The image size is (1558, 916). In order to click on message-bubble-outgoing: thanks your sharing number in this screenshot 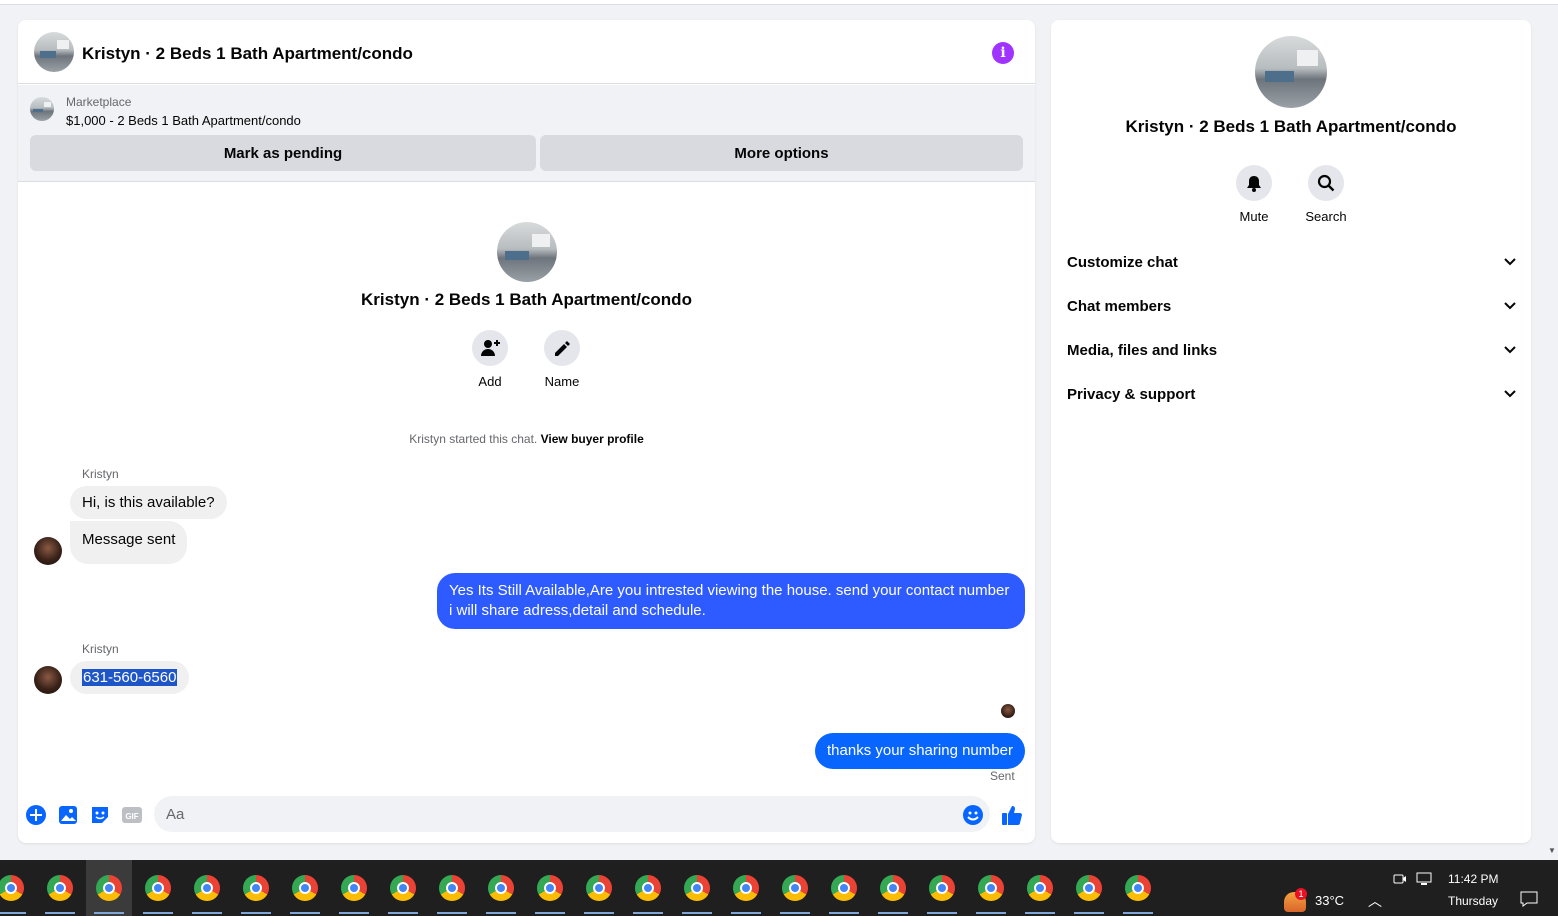, I will do `click(920, 751)`.